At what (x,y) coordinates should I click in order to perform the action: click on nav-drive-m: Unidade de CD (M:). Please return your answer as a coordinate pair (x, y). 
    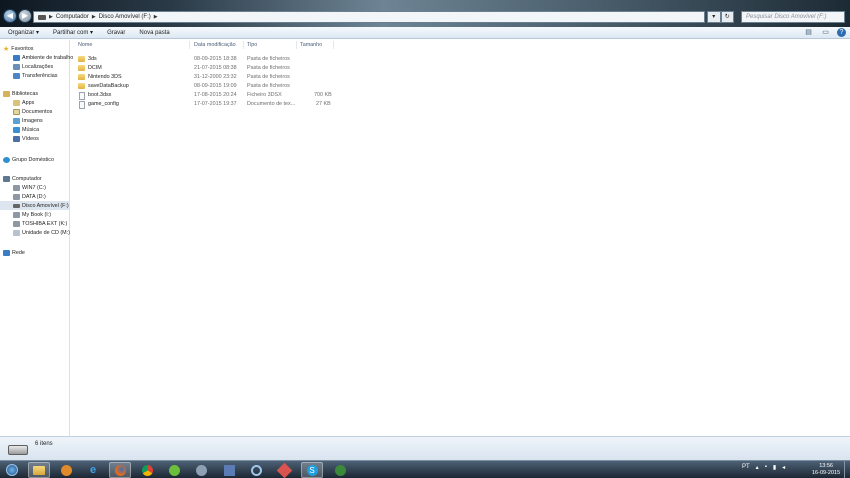
    Looking at the image, I should click on (41, 232).